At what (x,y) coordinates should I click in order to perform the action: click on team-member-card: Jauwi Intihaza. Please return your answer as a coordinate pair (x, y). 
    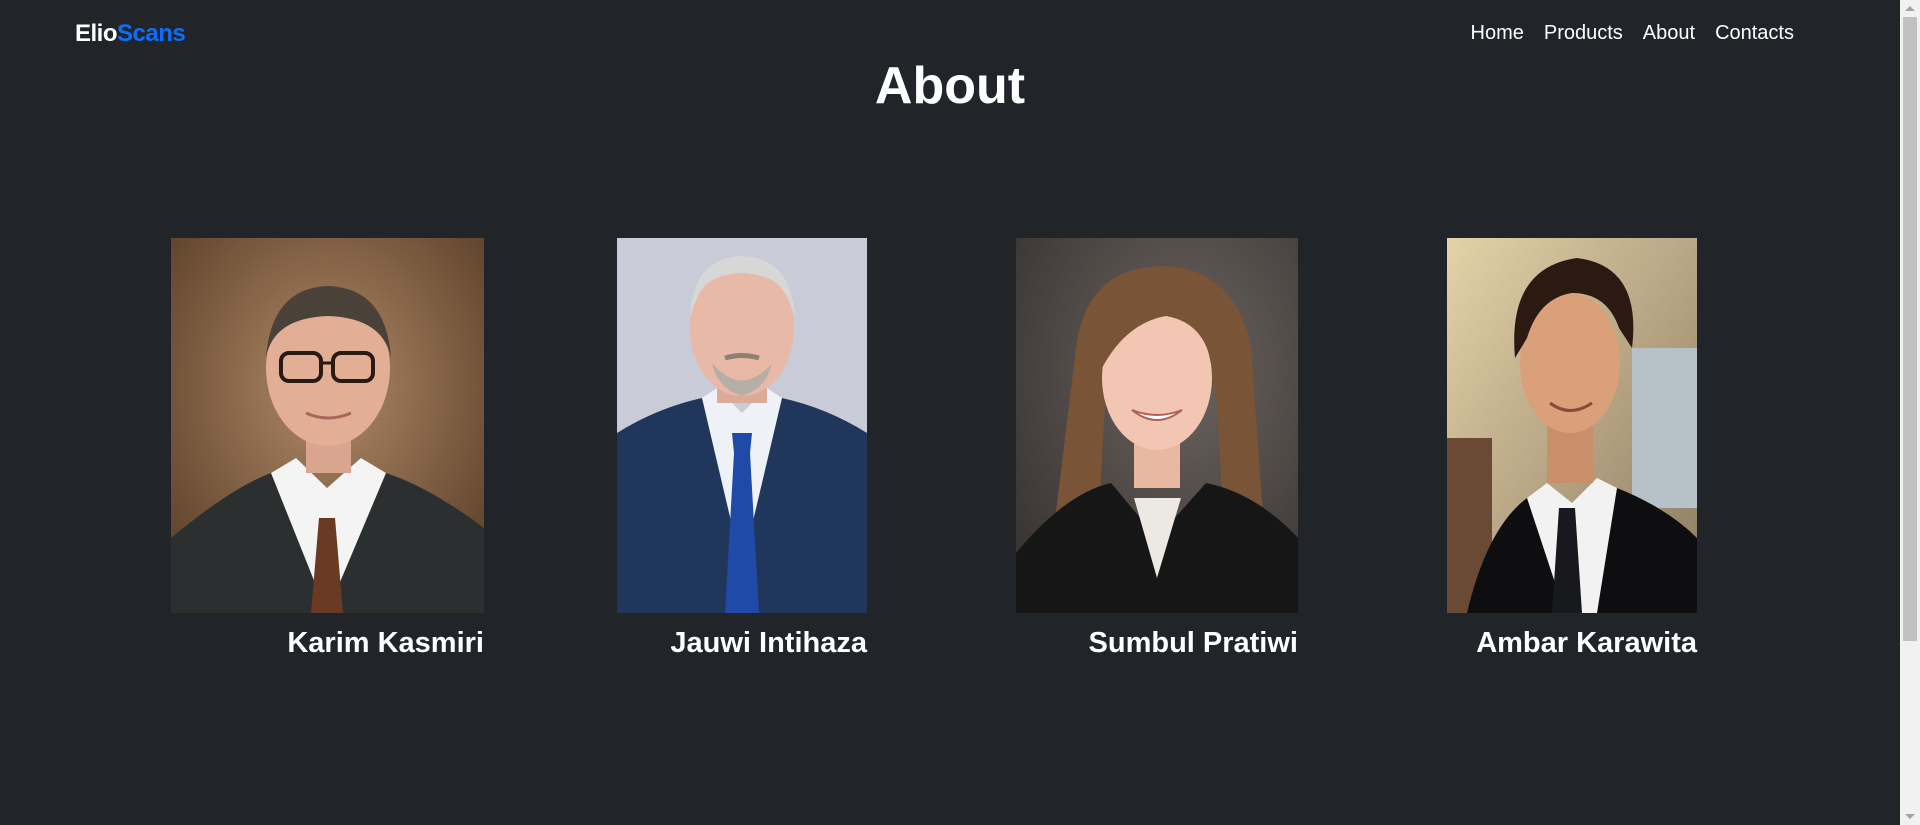
    Looking at the image, I should click on (742, 449).